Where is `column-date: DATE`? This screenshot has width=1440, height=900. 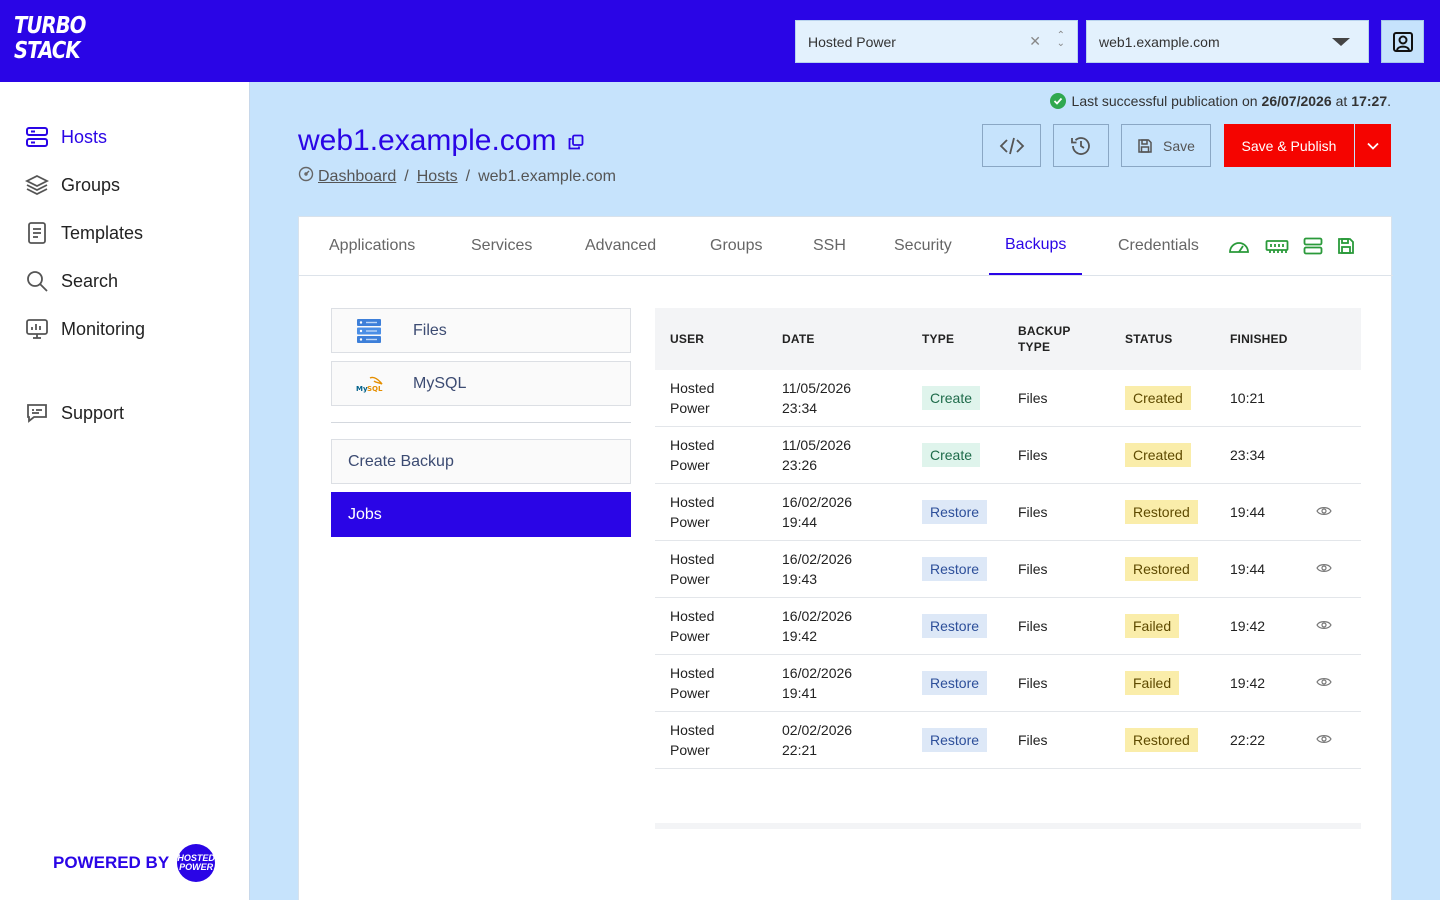
column-date: DATE is located at coordinates (798, 339).